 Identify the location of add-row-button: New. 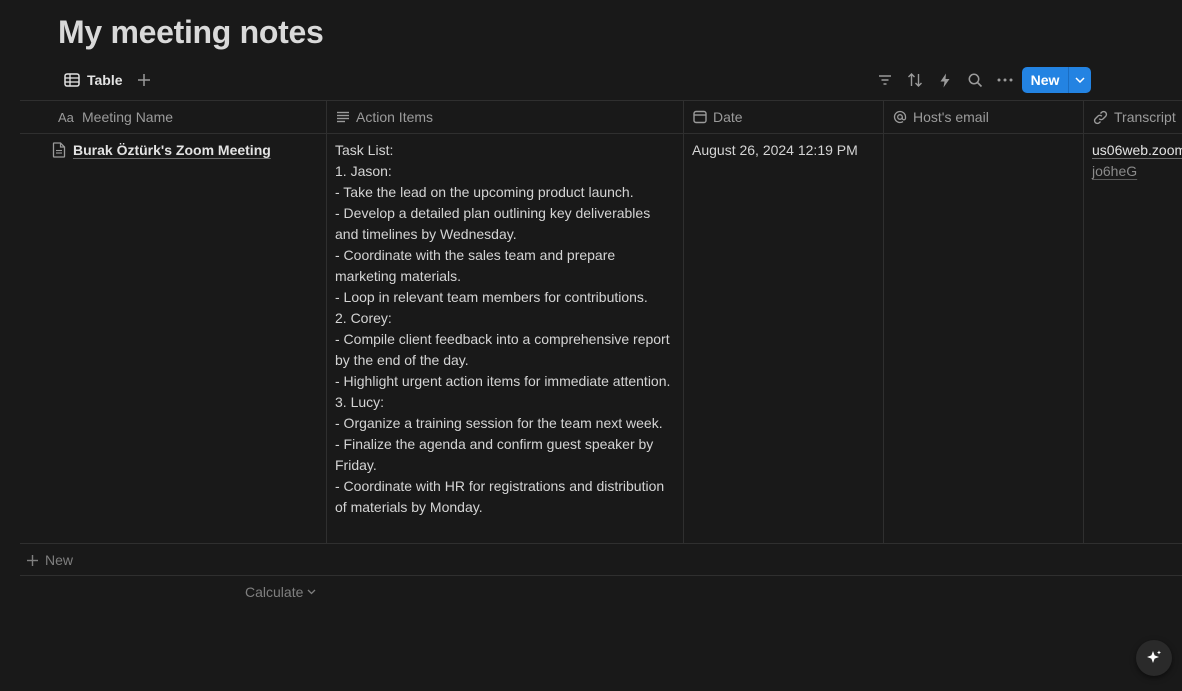
(49, 560).